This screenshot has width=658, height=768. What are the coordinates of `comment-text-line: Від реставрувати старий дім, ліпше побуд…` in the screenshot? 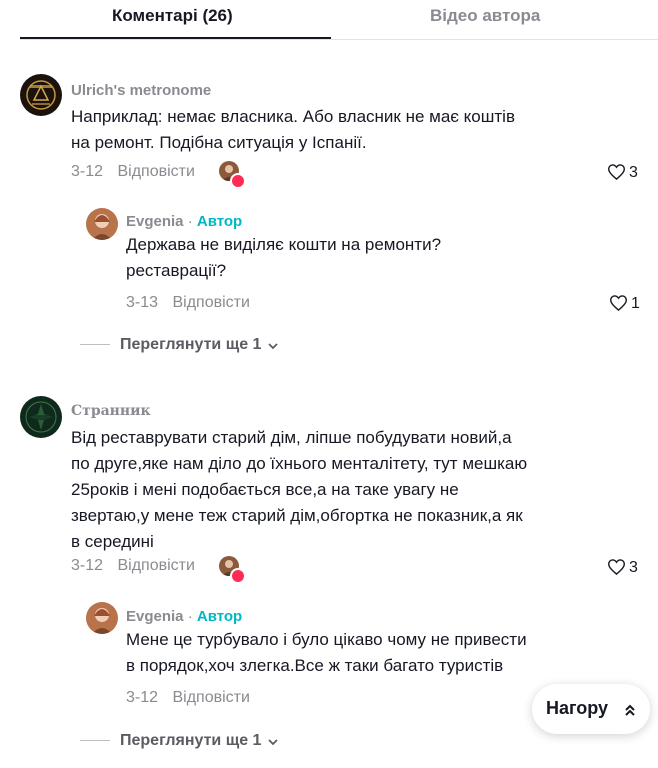 It's located at (291, 437).